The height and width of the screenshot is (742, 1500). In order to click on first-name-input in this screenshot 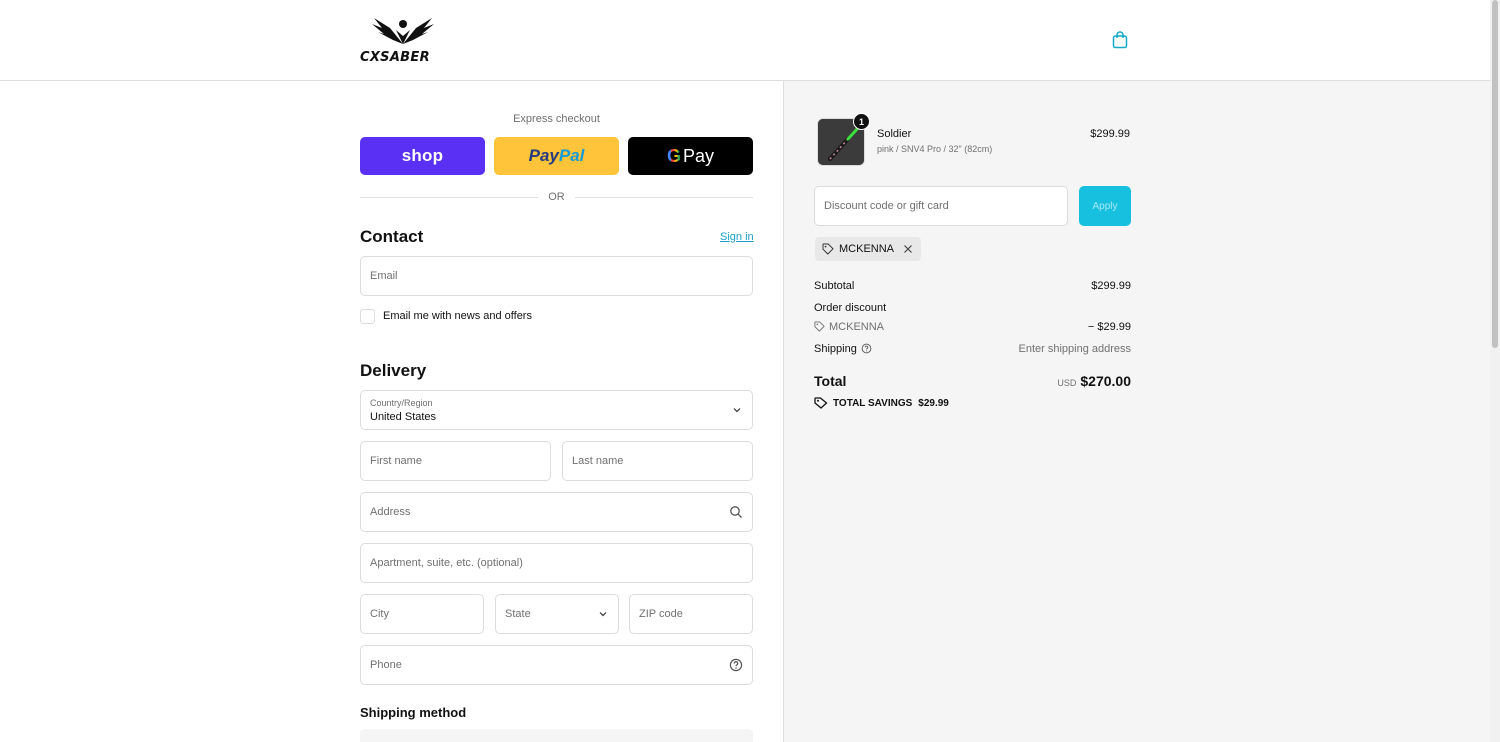, I will do `click(455, 461)`.